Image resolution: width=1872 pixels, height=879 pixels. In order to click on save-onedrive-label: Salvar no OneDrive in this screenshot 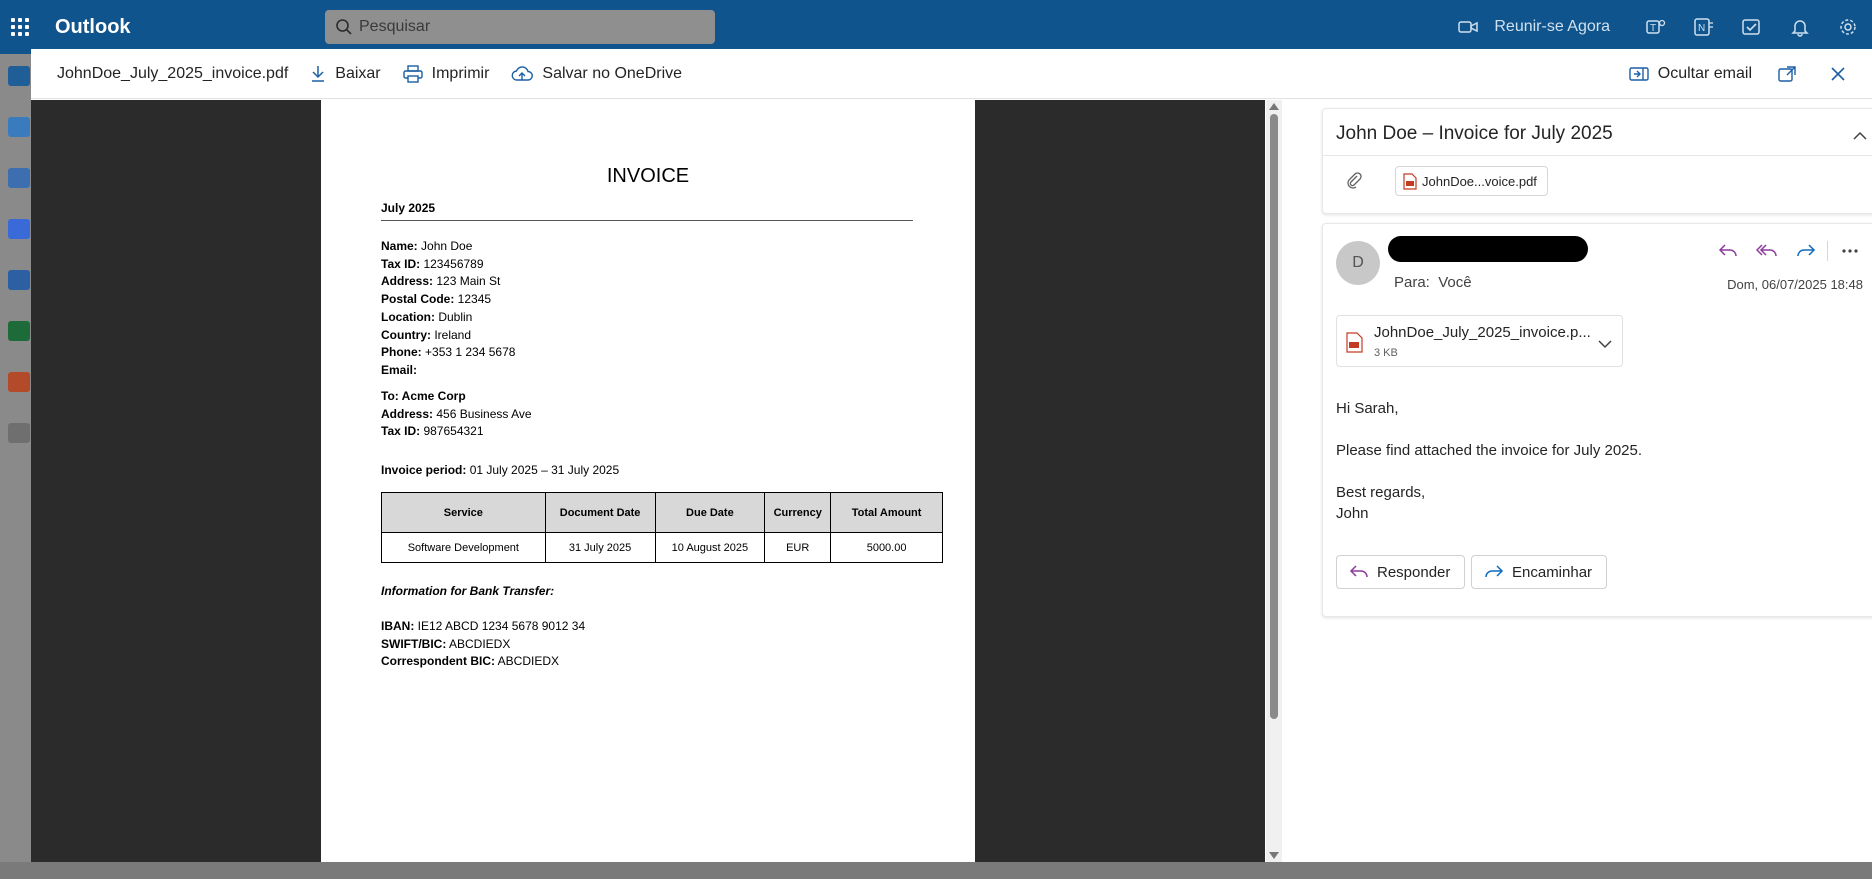, I will do `click(612, 73)`.